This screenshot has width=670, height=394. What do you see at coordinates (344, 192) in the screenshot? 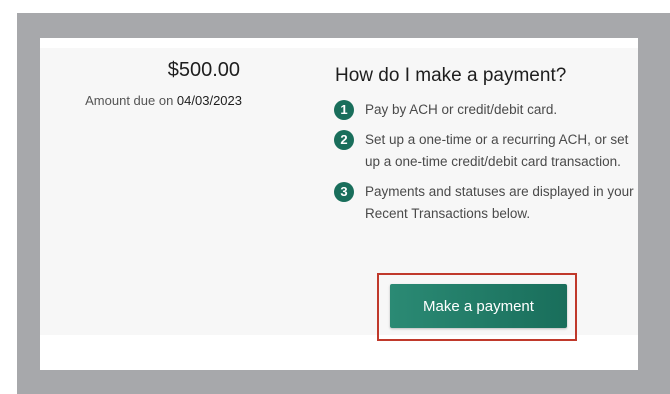
I see `step-number-badge: 3` at bounding box center [344, 192].